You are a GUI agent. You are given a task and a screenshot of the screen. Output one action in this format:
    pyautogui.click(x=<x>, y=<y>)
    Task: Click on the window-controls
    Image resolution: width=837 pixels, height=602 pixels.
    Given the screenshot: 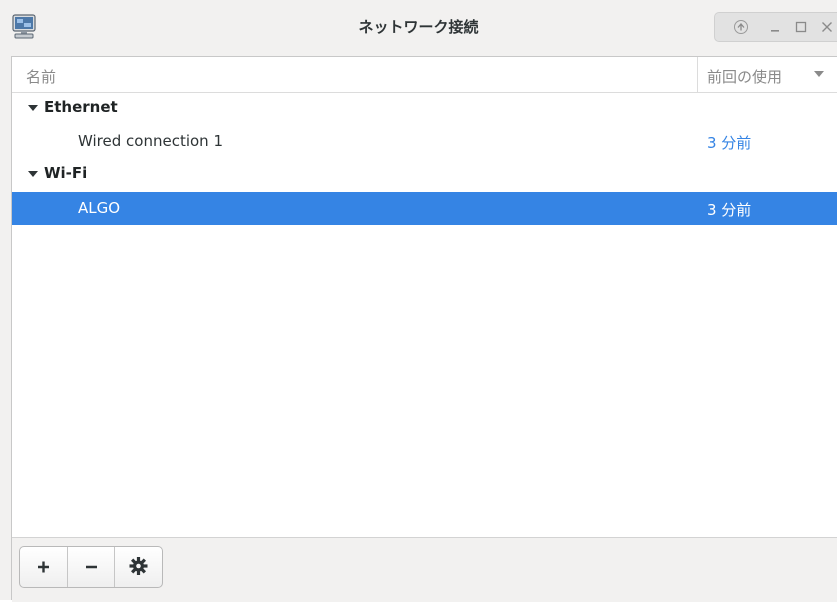 What is the action you would take?
    pyautogui.click(x=775, y=27)
    